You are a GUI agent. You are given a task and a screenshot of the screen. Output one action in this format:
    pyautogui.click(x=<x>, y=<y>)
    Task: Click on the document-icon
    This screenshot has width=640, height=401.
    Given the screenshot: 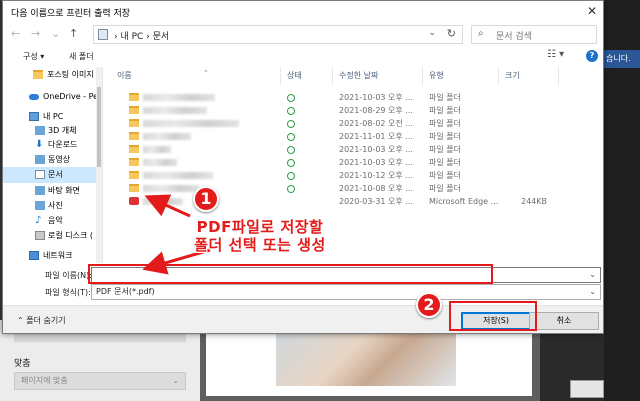 What is the action you would take?
    pyautogui.click(x=40, y=174)
    